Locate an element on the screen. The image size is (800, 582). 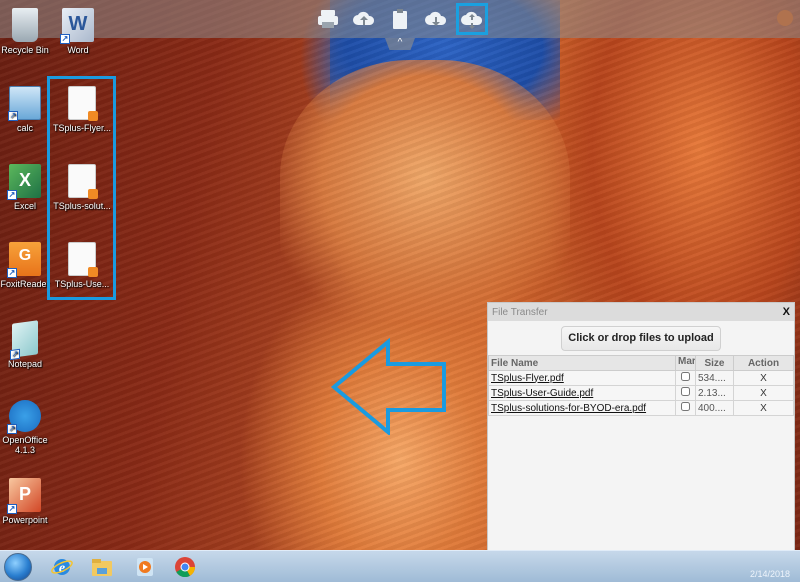
taskbar-internet-explorer: e is located at coordinates (62, 567).